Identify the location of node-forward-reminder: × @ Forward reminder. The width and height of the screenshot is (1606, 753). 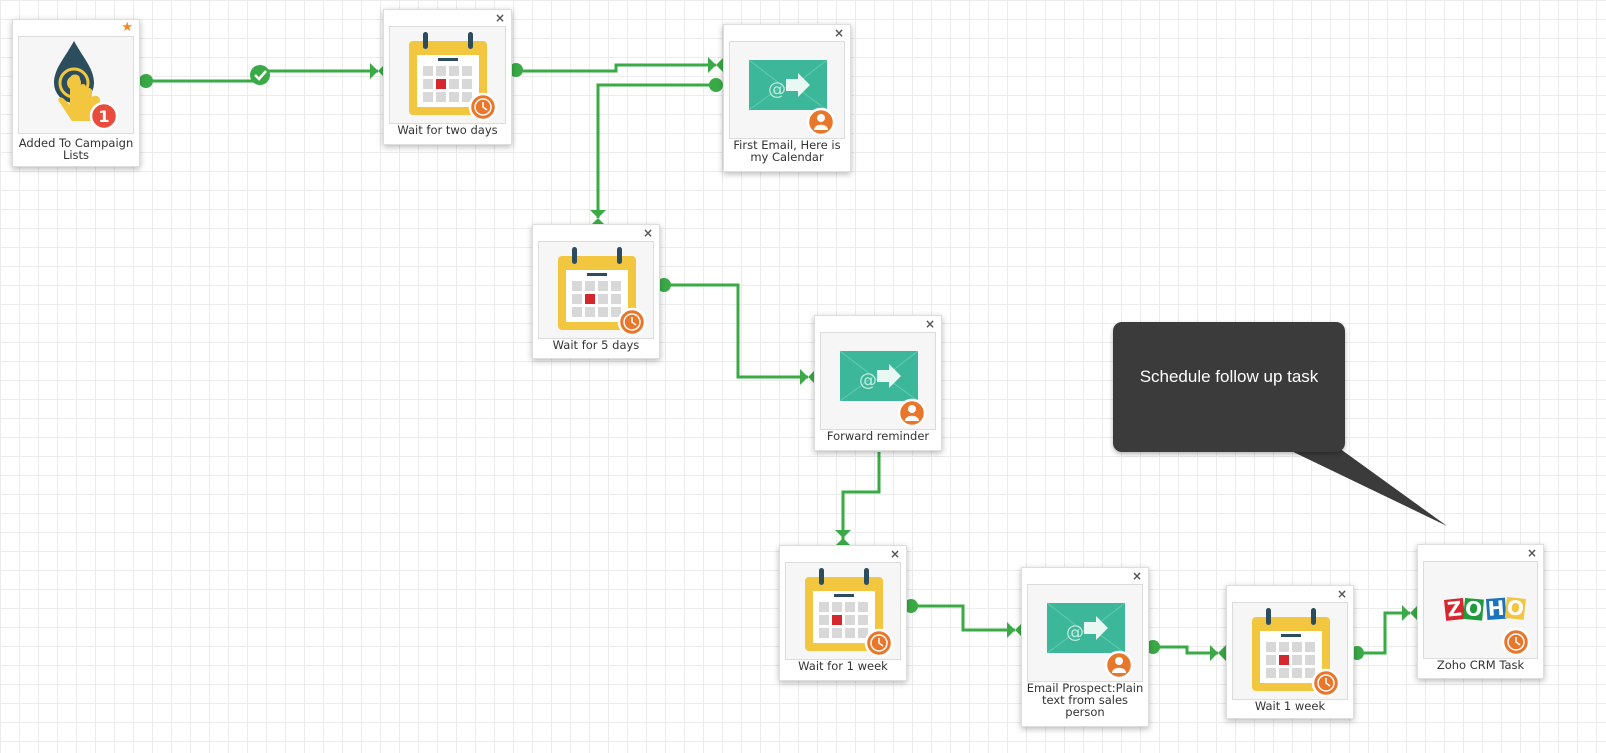
(878, 383).